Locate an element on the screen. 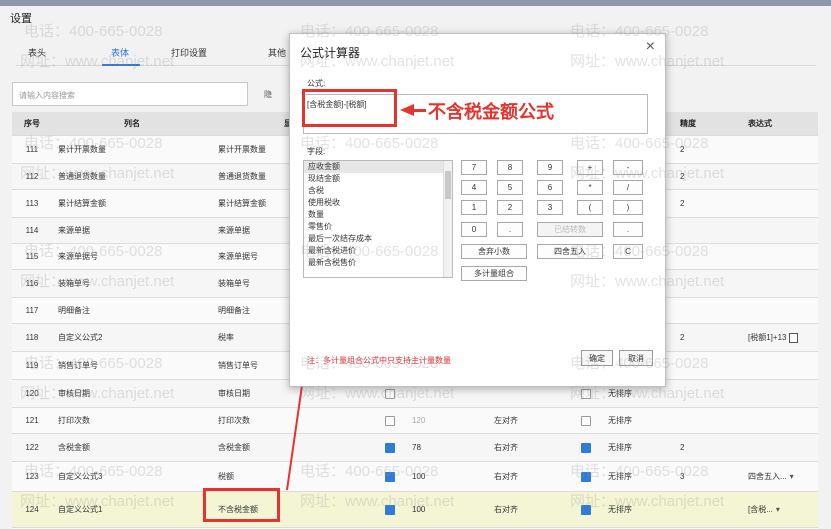 Image resolution: width=831 pixels, height=529 pixels. tab-body: 表体 is located at coordinates (120, 52).